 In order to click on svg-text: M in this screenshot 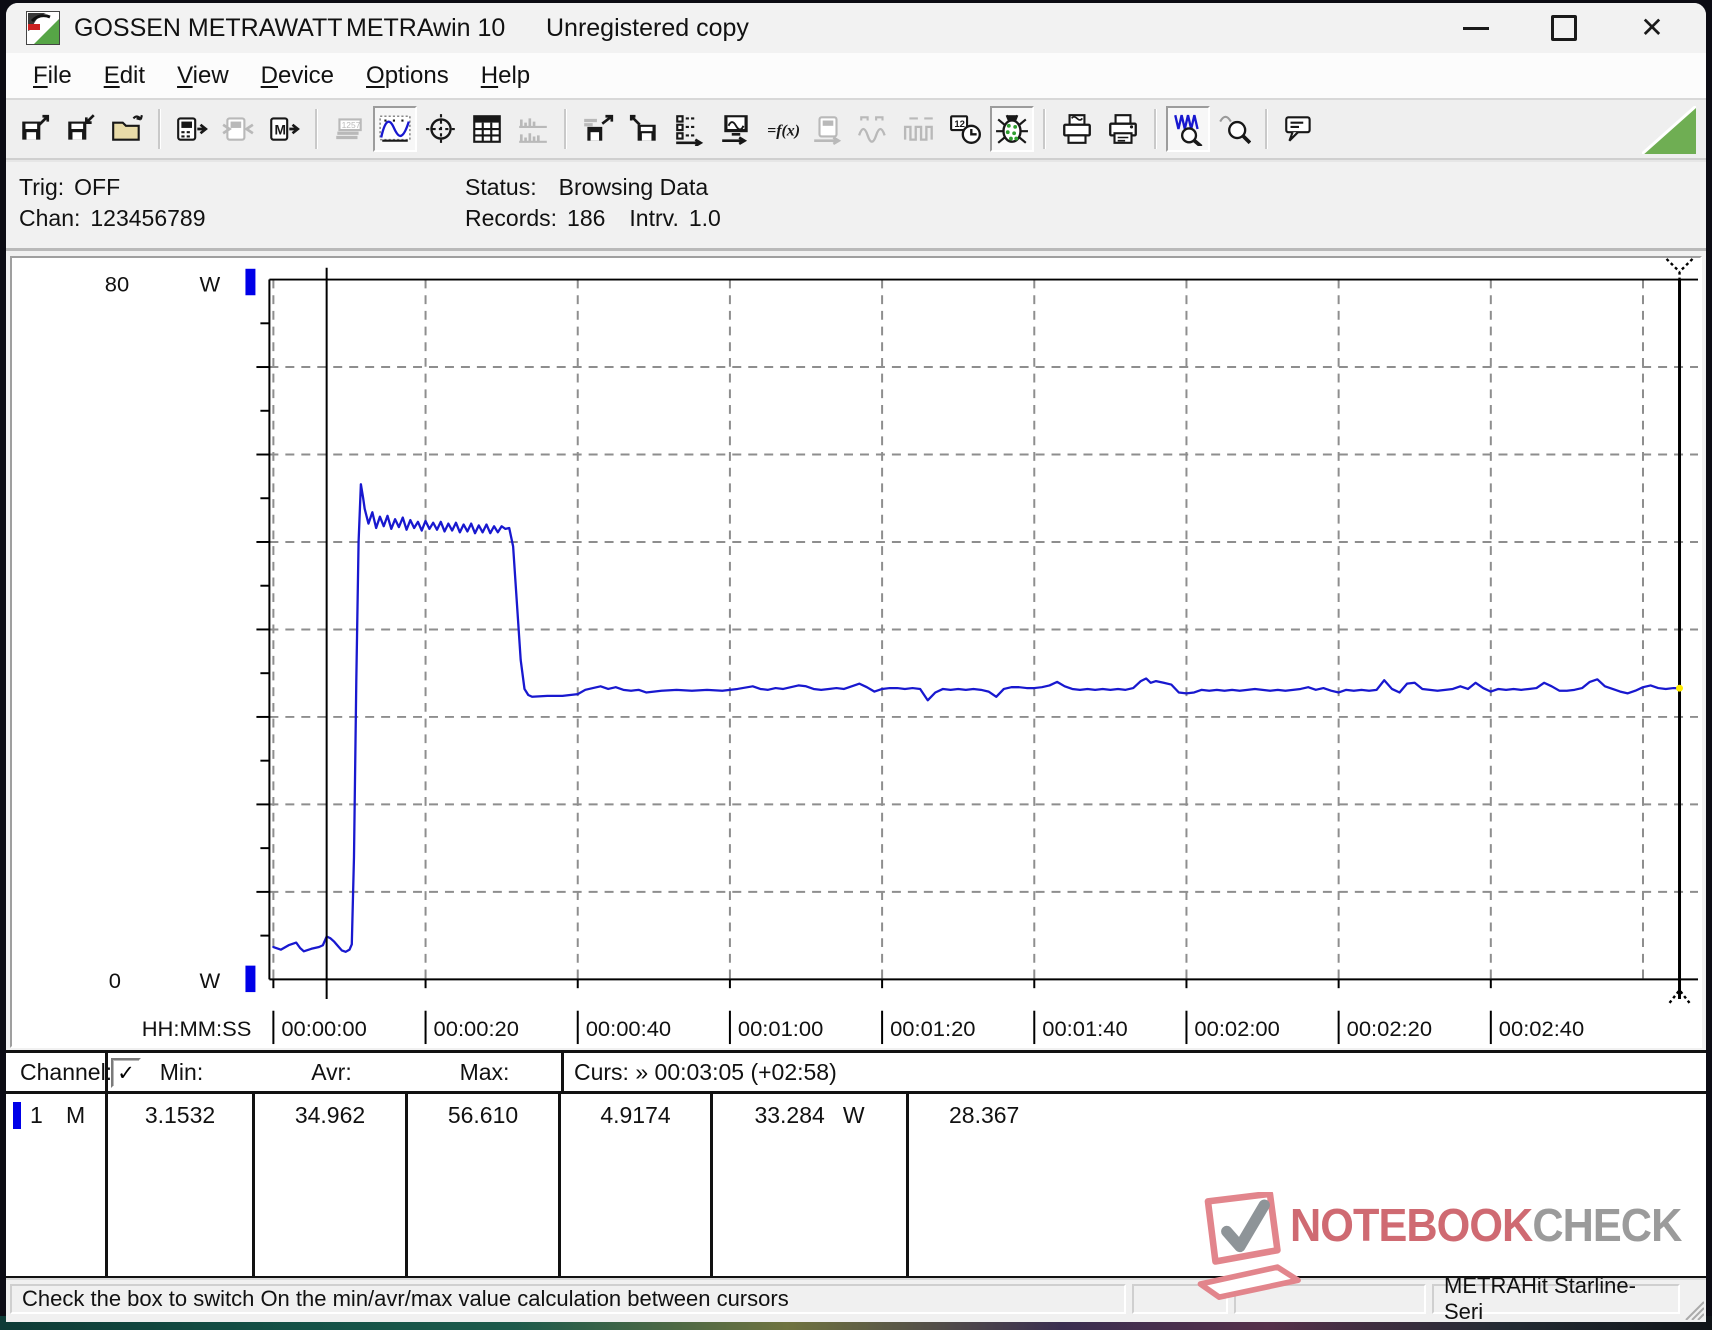, I will do `click(280, 129)`.